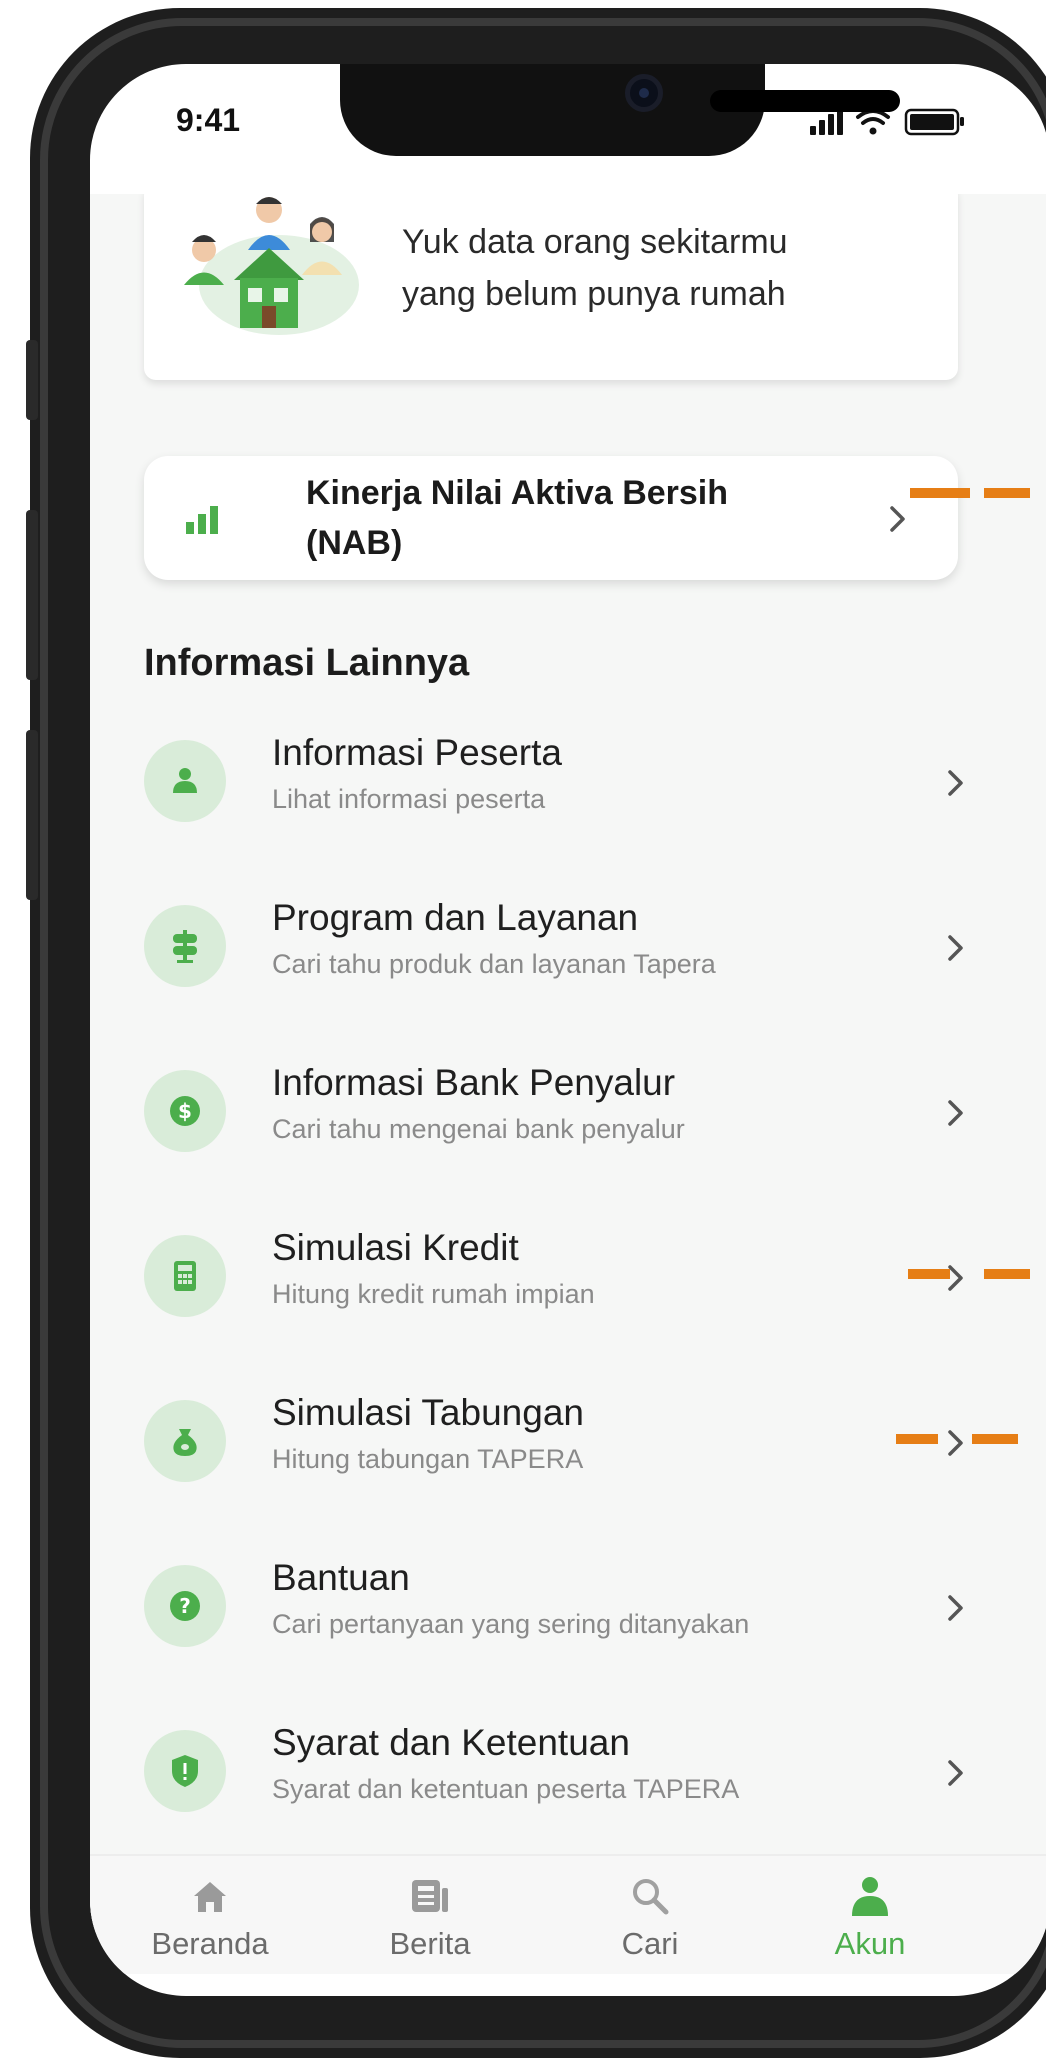 This screenshot has width=1046, height=2072. I want to click on item-subtitle: Syarat dan ketentuan peserta TAPERA, so click(506, 1789).